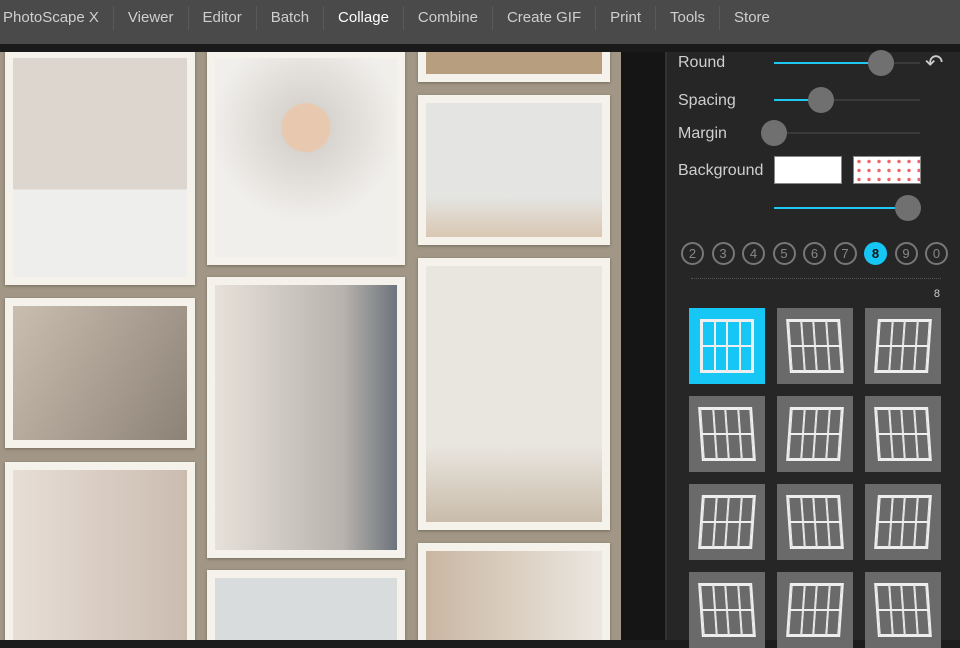 The width and height of the screenshot is (960, 648). Describe the element at coordinates (721, 170) in the screenshot. I see `background-label: Background` at that location.